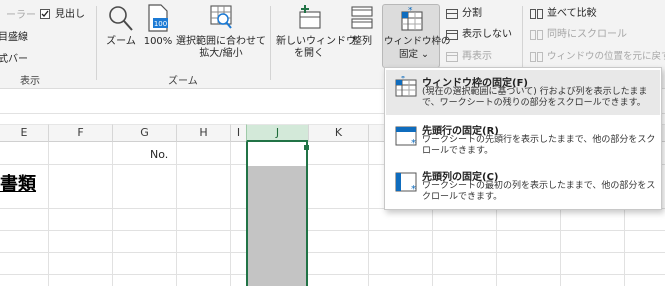 Image resolution: width=665 pixels, height=286 pixels. I want to click on arrange-windows-icon, so click(362, 17).